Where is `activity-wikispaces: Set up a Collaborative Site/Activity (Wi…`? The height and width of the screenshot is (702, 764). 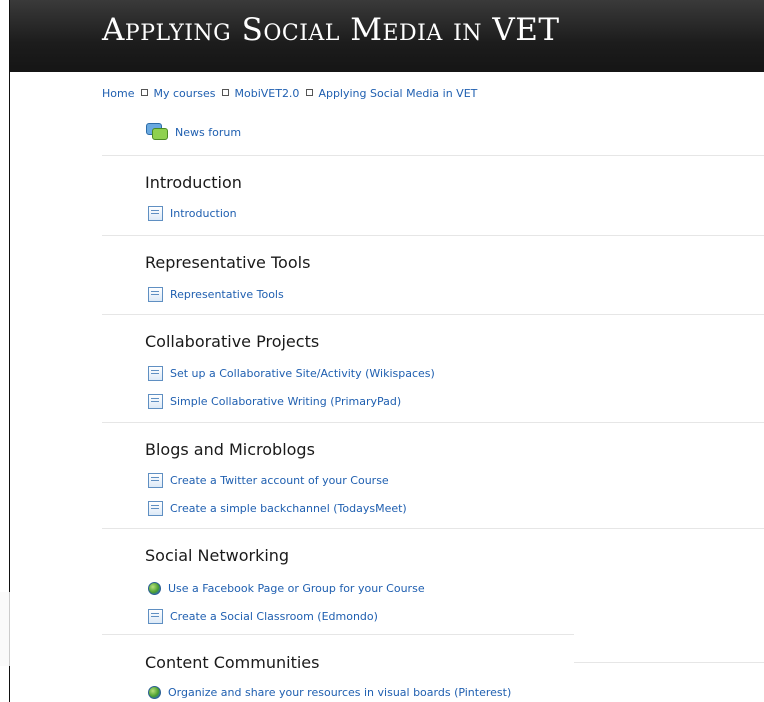
activity-wikispaces: Set up a Collaborative Site/Activity (Wi… is located at coordinates (291, 373).